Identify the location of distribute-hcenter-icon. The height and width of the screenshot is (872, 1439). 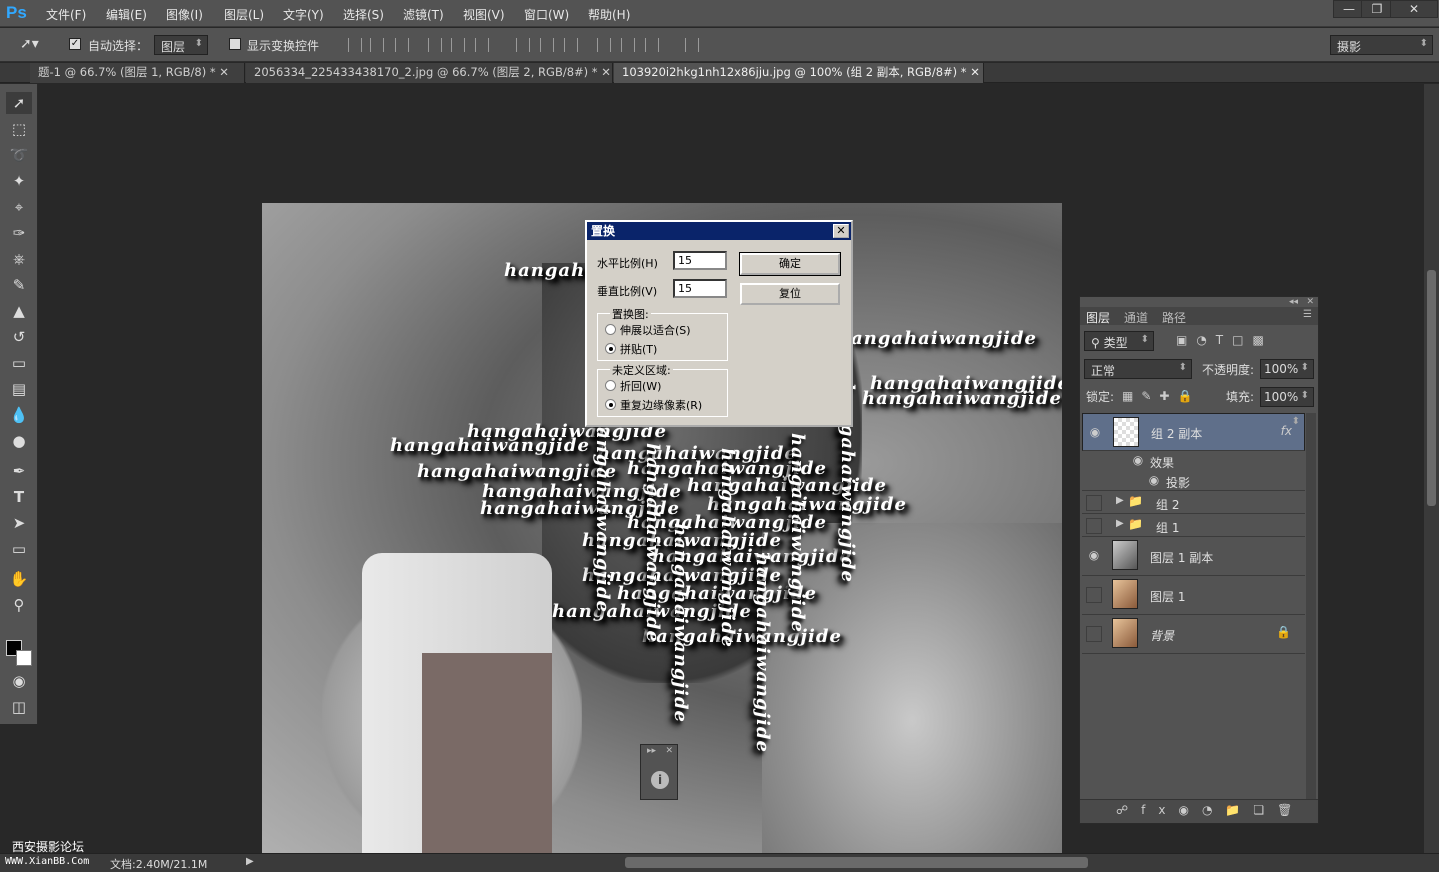
(628, 45).